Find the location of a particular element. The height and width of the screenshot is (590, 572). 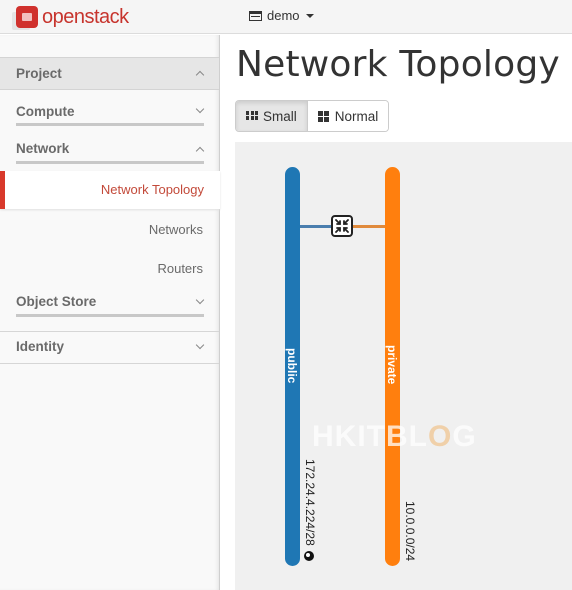

small-view-button: Small is located at coordinates (272, 116).